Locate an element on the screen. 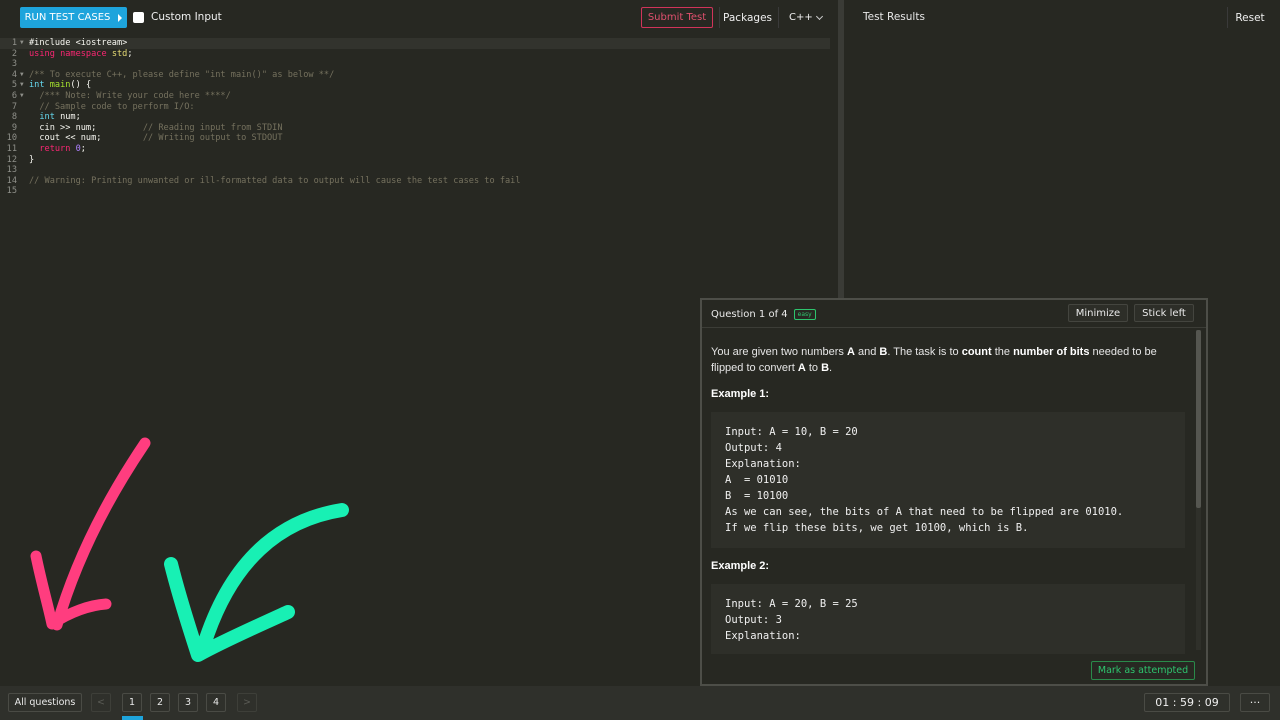  code-line: 12} is located at coordinates (415, 160).